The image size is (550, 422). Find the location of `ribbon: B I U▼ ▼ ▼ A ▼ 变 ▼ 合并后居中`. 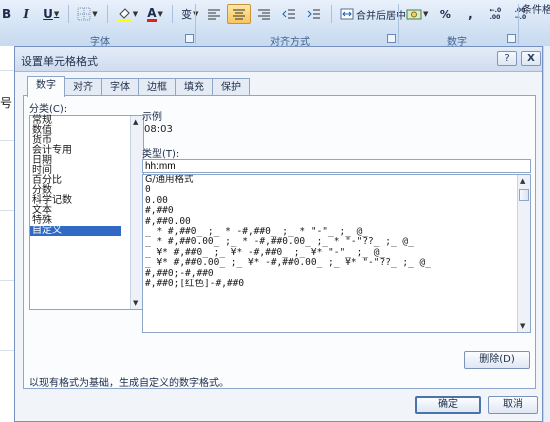

ribbon: B I U▼ ▼ ▼ A ▼ 变 ▼ 合并后居中 is located at coordinates (275, 24).